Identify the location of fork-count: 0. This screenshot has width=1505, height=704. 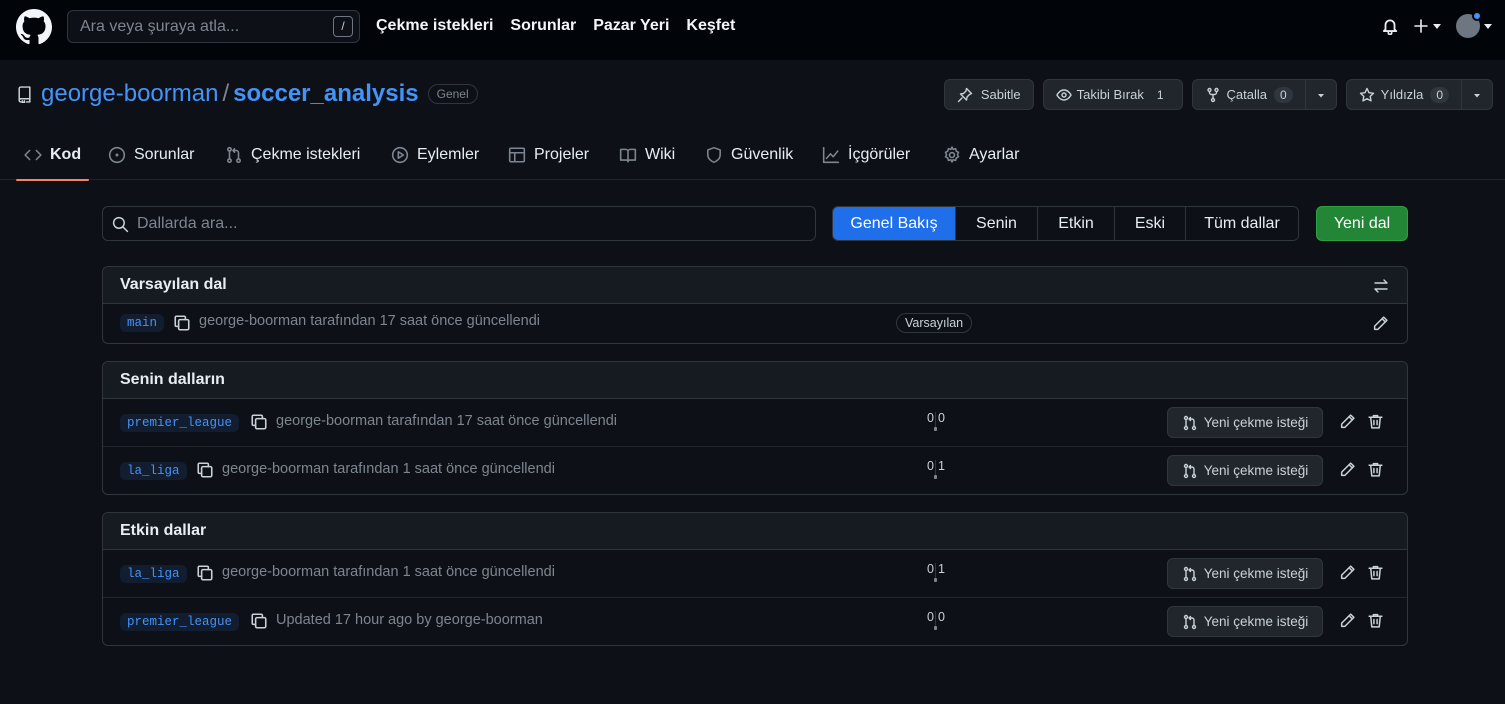
(1283, 94).